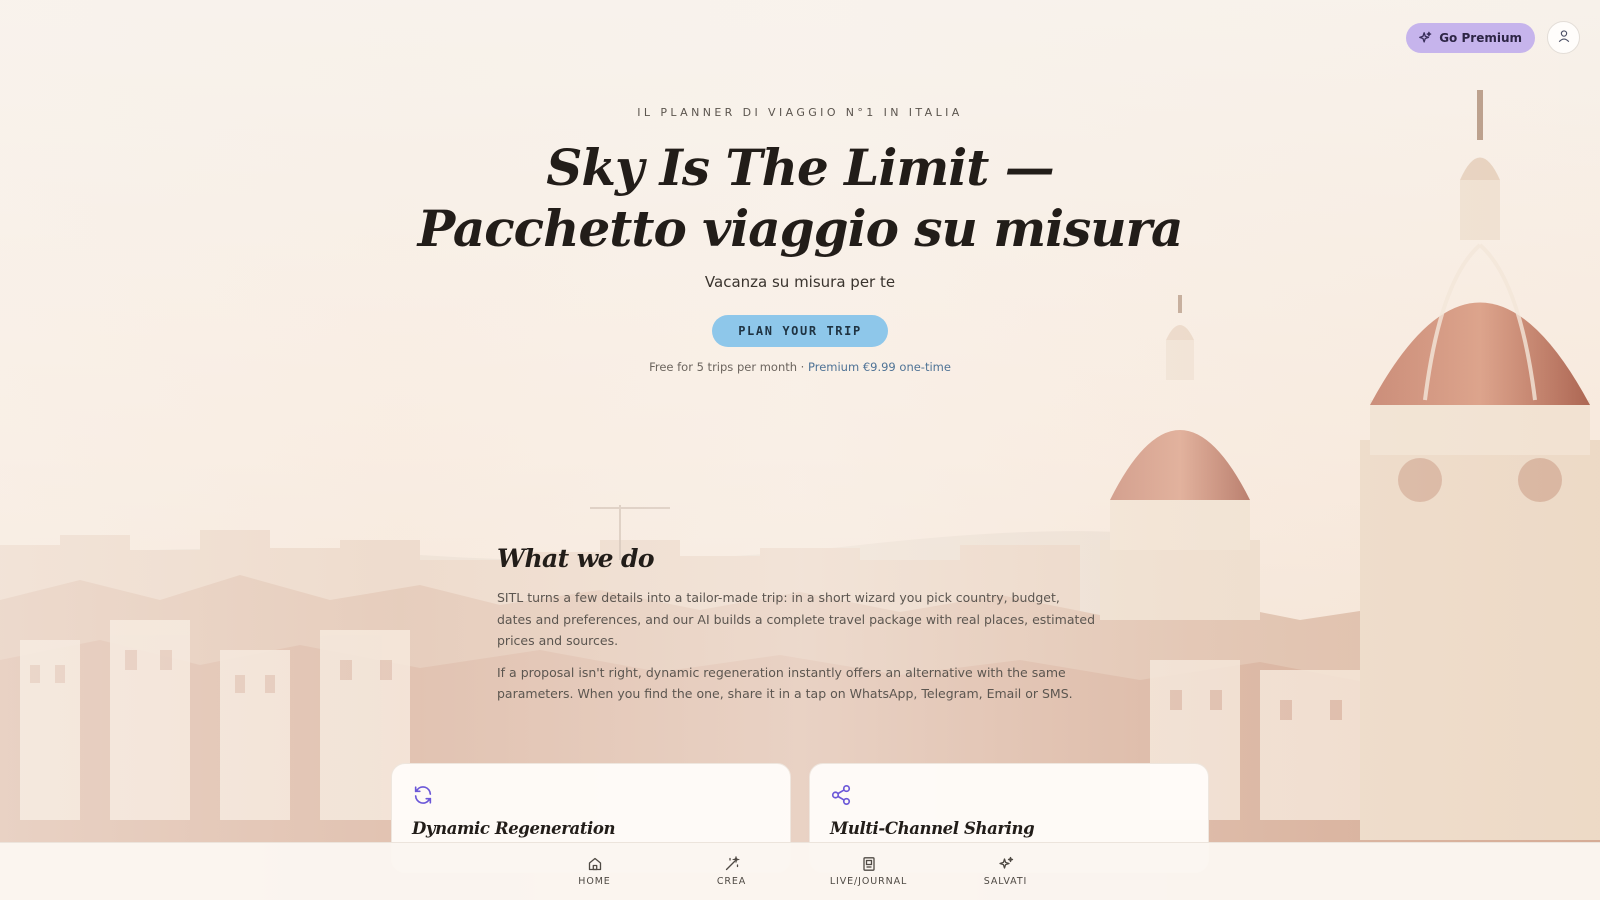 This screenshot has height=900, width=1600. What do you see at coordinates (869, 864) in the screenshot?
I see `journal-icon` at bounding box center [869, 864].